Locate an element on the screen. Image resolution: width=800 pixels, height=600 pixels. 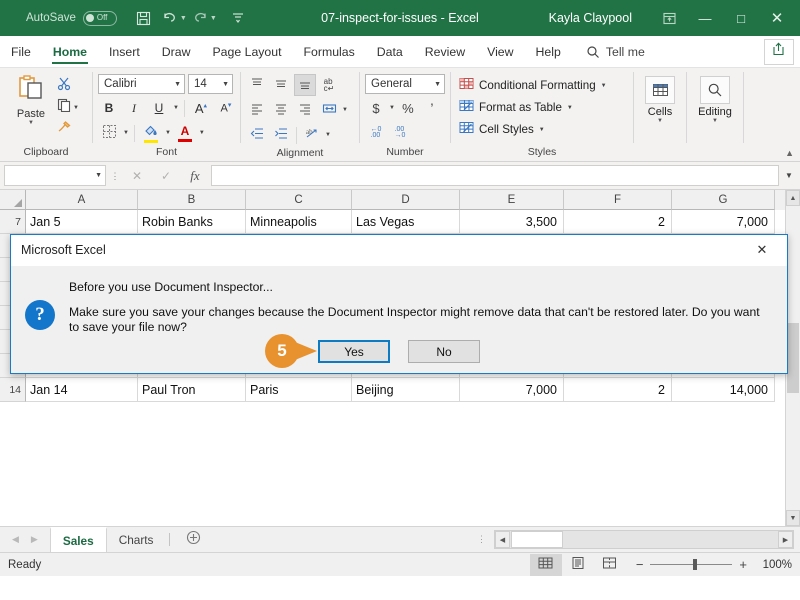
conditional-formatting-button: Conditional Formatting ▼ is located at coordinates (533, 85).